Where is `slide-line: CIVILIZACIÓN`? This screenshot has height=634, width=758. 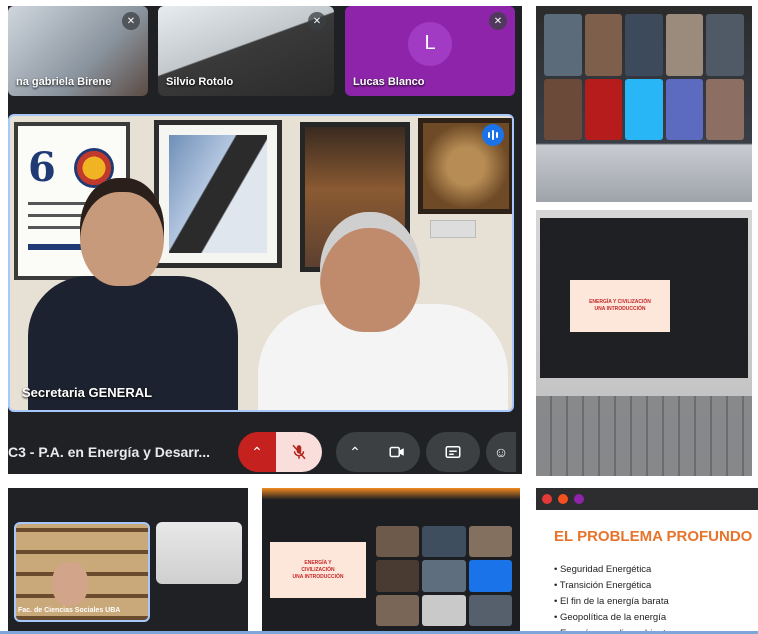
slide-line: CIVILIZACIÓN is located at coordinates (318, 569).